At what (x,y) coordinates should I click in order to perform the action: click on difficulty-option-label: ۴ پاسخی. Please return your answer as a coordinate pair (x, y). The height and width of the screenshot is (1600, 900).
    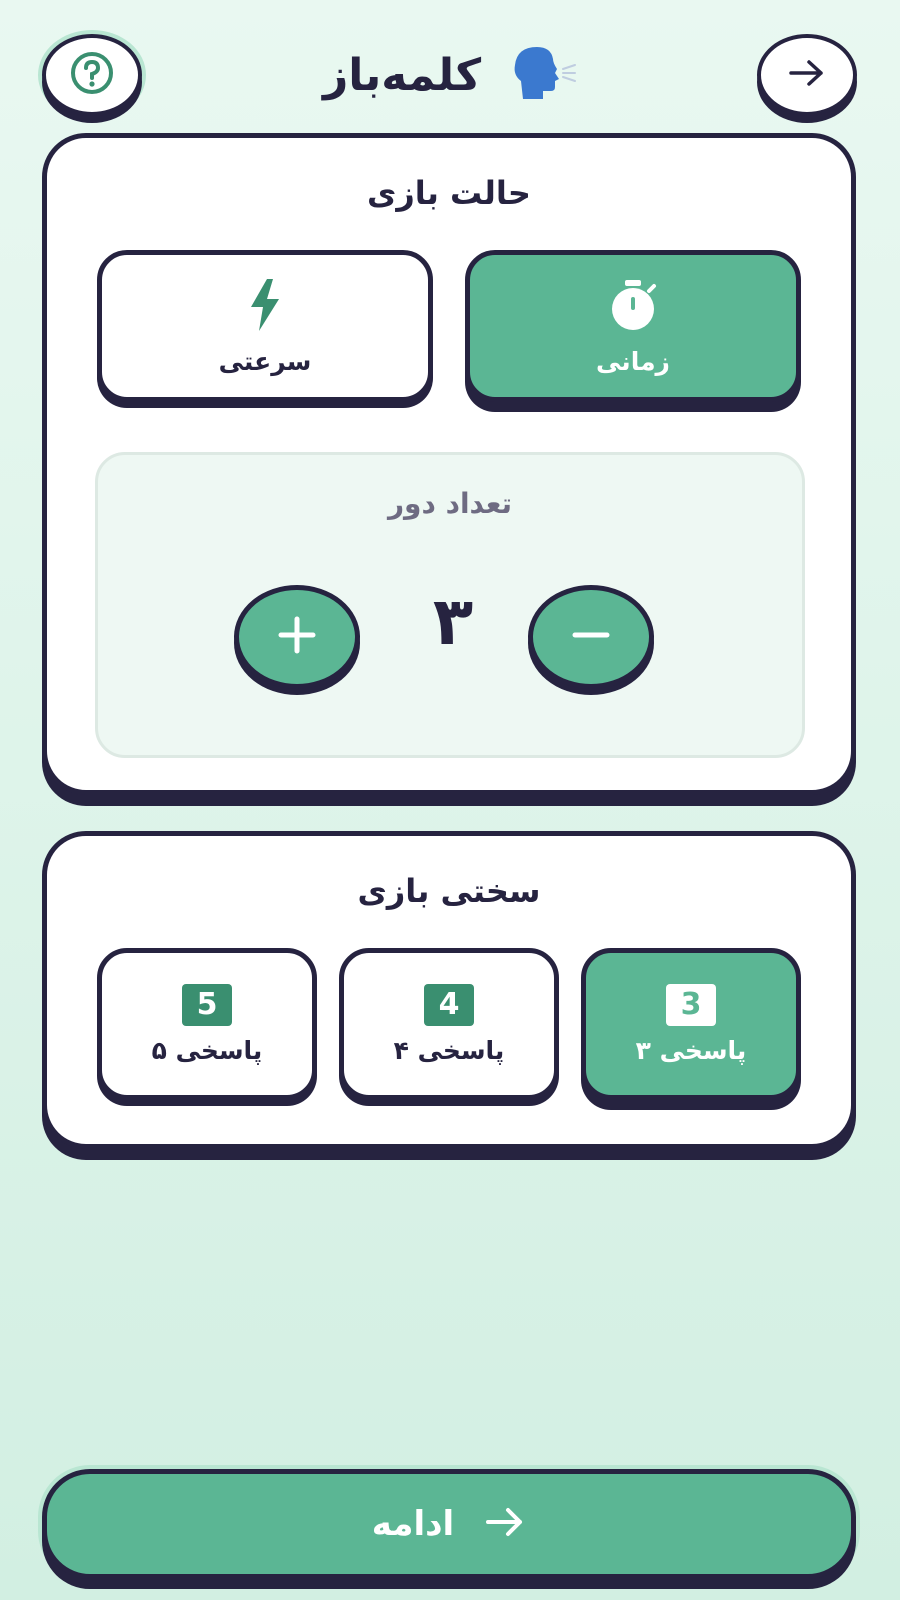
    Looking at the image, I should click on (449, 1050).